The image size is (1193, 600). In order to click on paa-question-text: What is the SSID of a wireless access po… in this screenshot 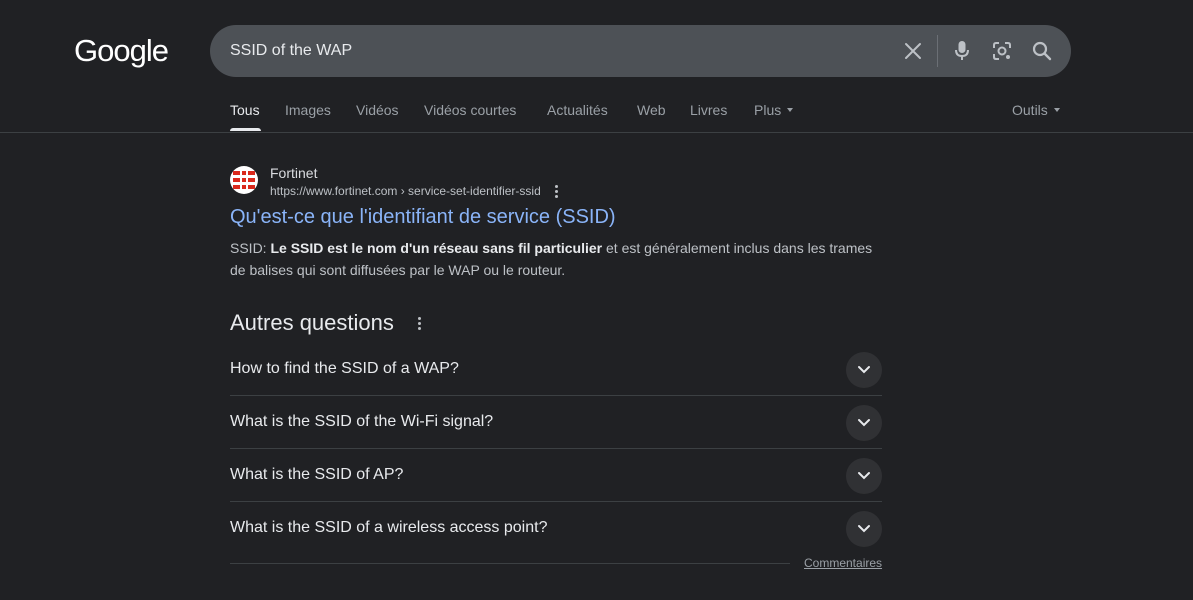, I will do `click(389, 527)`.